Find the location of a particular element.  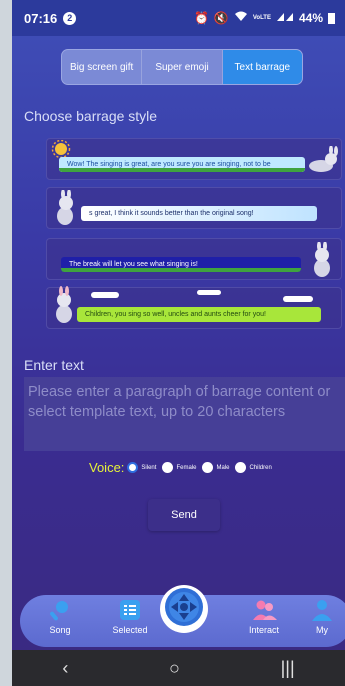

play-control-icon is located at coordinates (184, 609).